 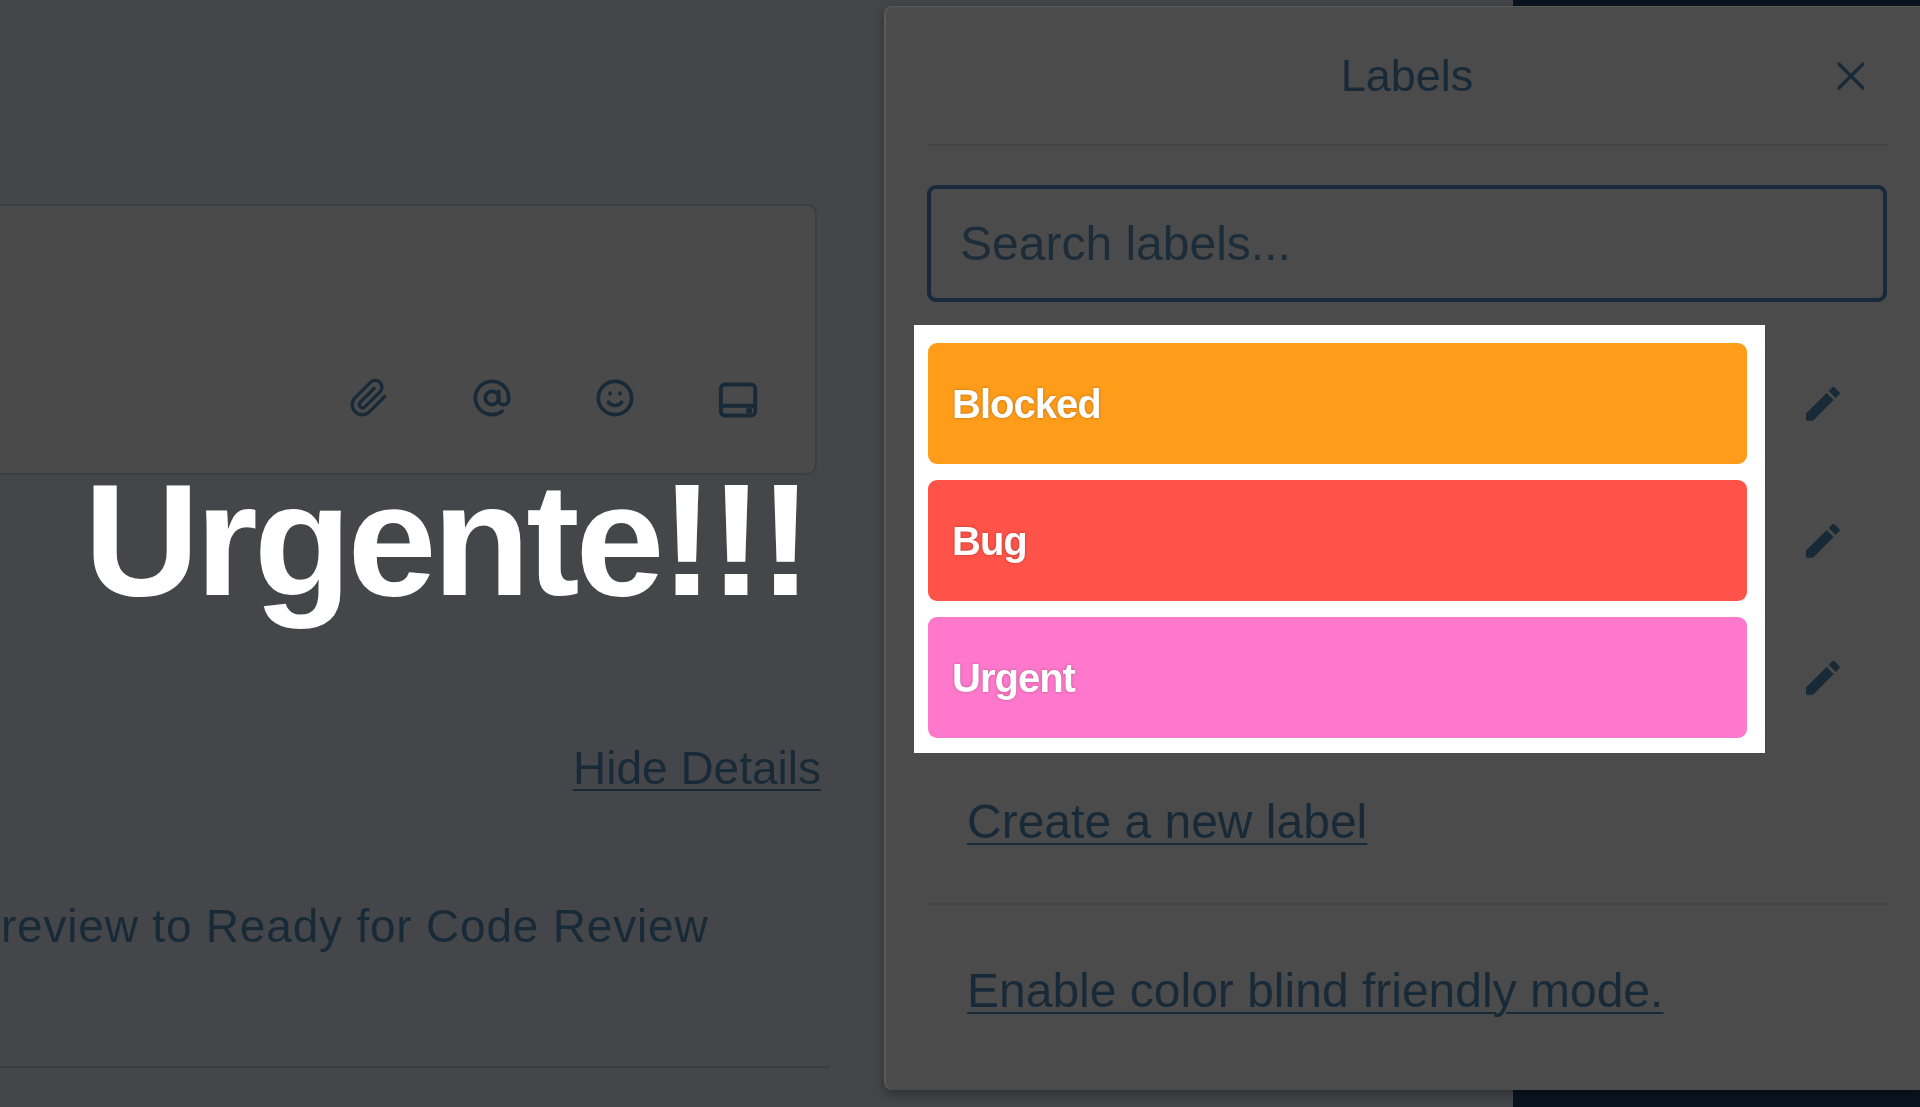 I want to click on card-icon, so click(x=738, y=400).